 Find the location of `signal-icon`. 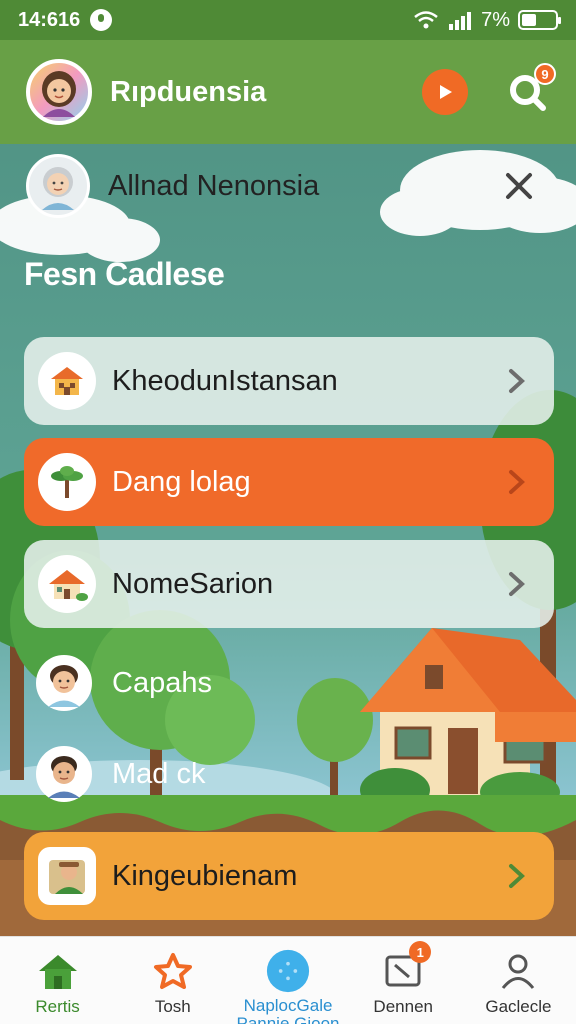

signal-icon is located at coordinates (460, 21).